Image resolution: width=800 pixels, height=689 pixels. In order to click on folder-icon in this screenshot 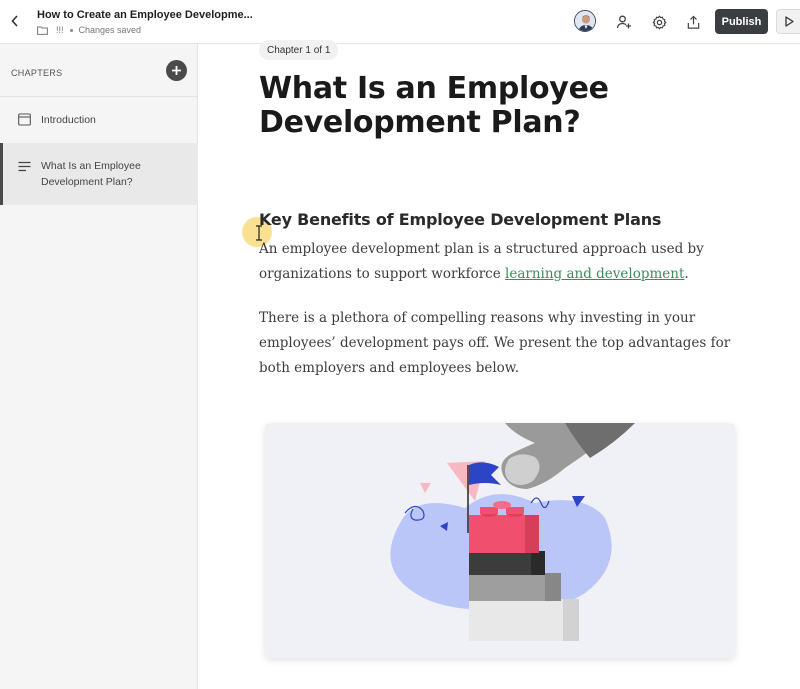, I will do `click(42, 30)`.